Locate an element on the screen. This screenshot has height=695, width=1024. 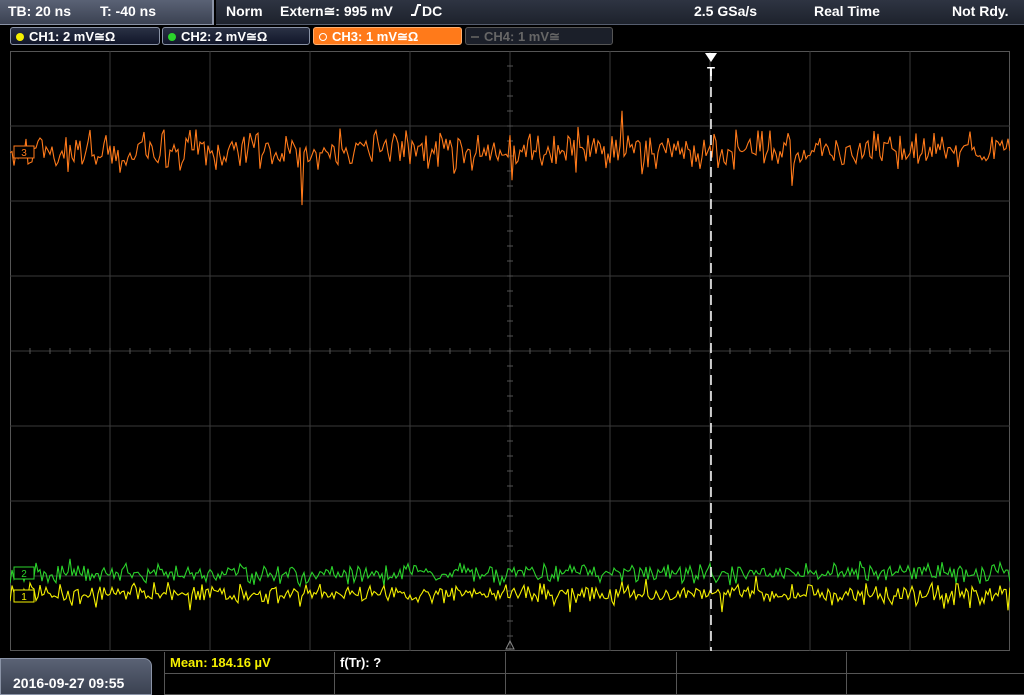
trigger-mode: Norm is located at coordinates (244, 11).